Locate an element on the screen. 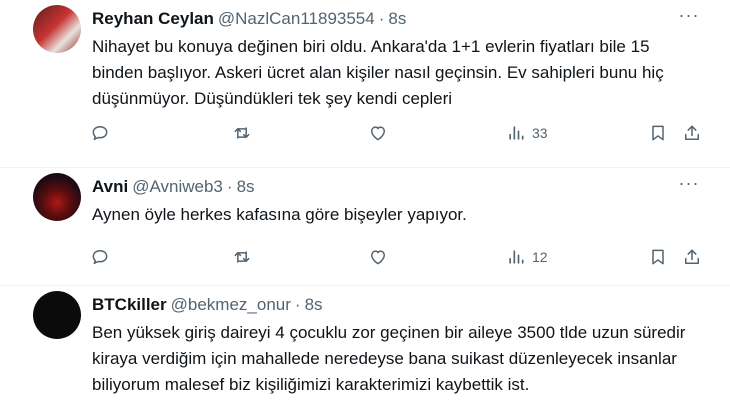  user-handle: @bekmez_onur is located at coordinates (231, 304).